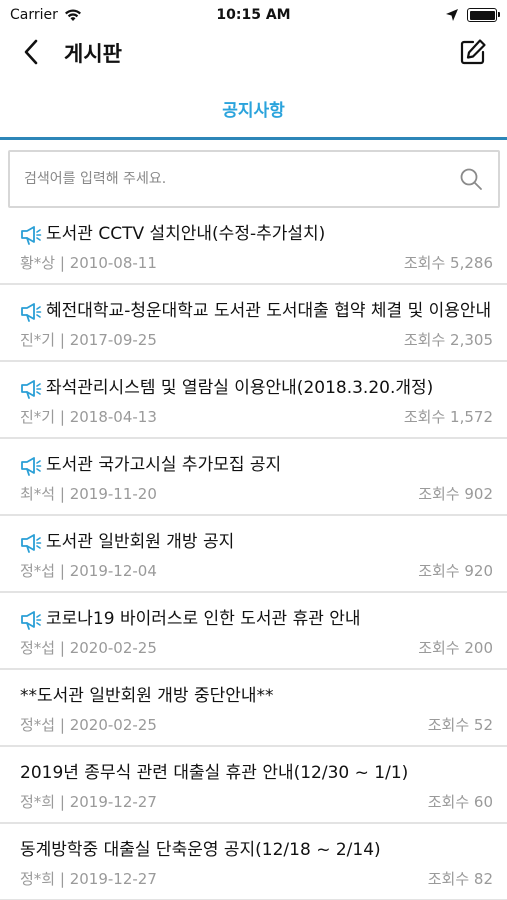 This screenshot has width=507, height=900. I want to click on item-meta: 진*기 | 2017-09-25 조회수 2,305, so click(256, 339).